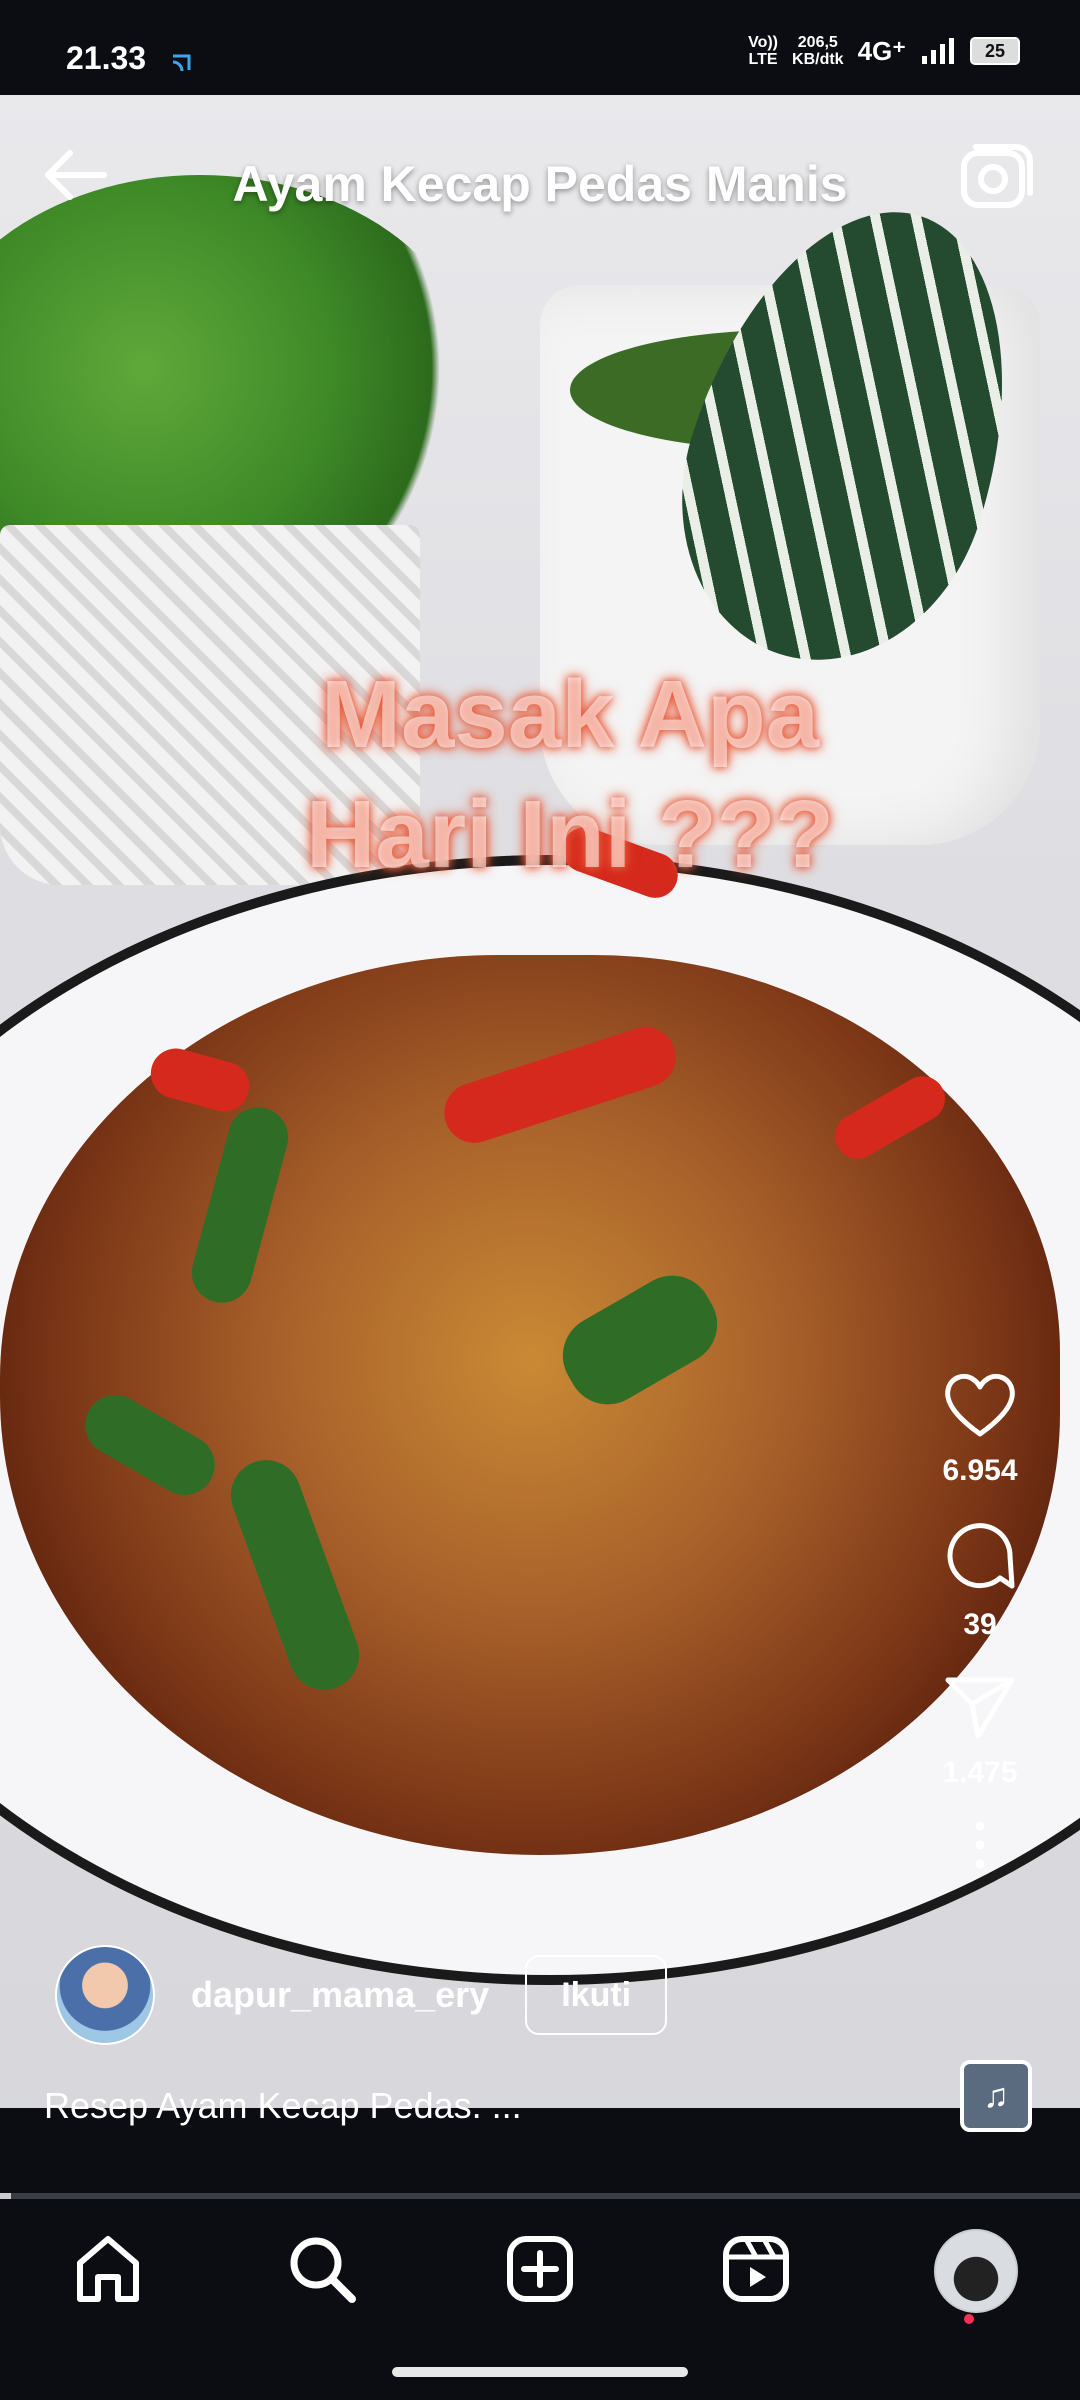  I want to click on follow-button: Ikuti, so click(596, 1995).